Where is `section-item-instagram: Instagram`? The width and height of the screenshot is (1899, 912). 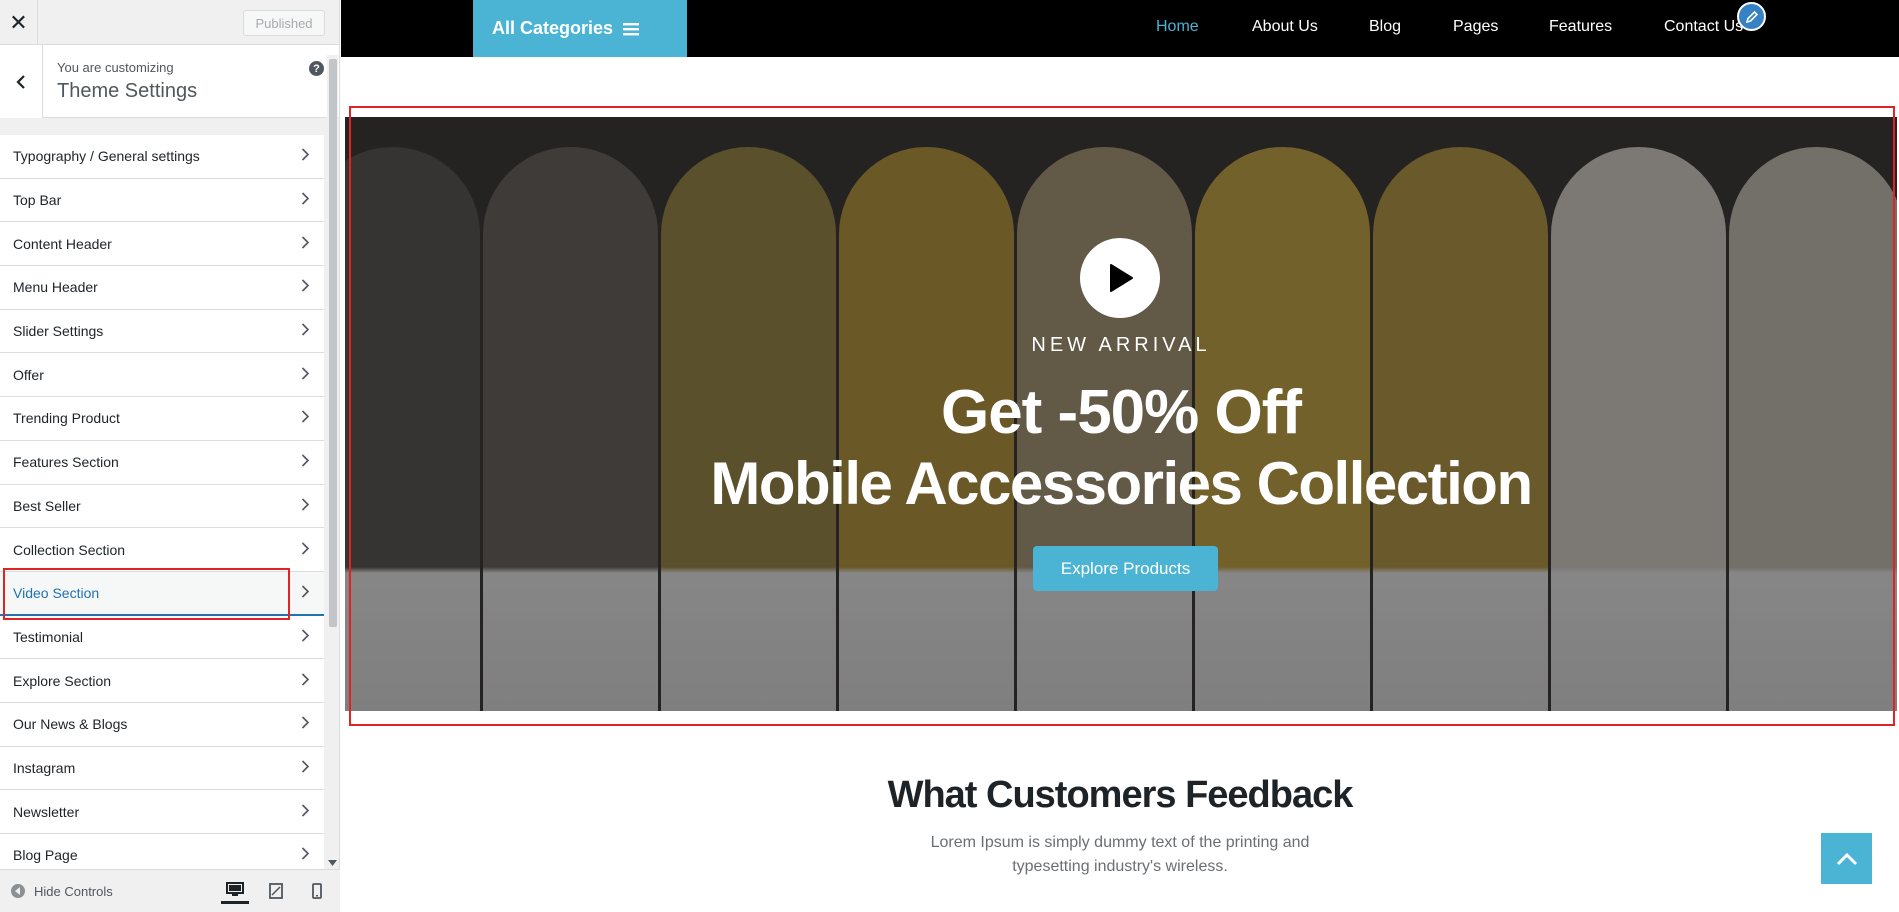
section-item-instagram: Instagram is located at coordinates (162, 768).